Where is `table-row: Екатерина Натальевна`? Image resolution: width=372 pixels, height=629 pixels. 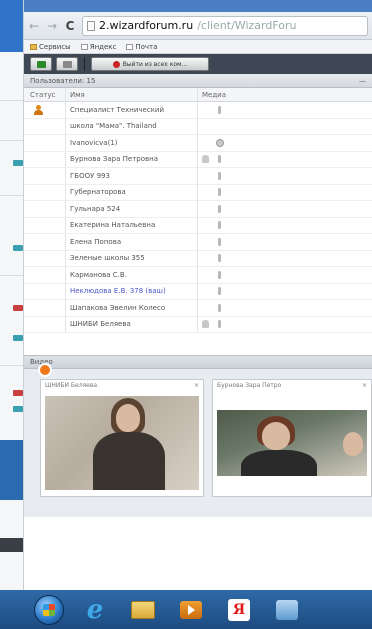
table-row: Екатерина Натальевна is located at coordinates (198, 225).